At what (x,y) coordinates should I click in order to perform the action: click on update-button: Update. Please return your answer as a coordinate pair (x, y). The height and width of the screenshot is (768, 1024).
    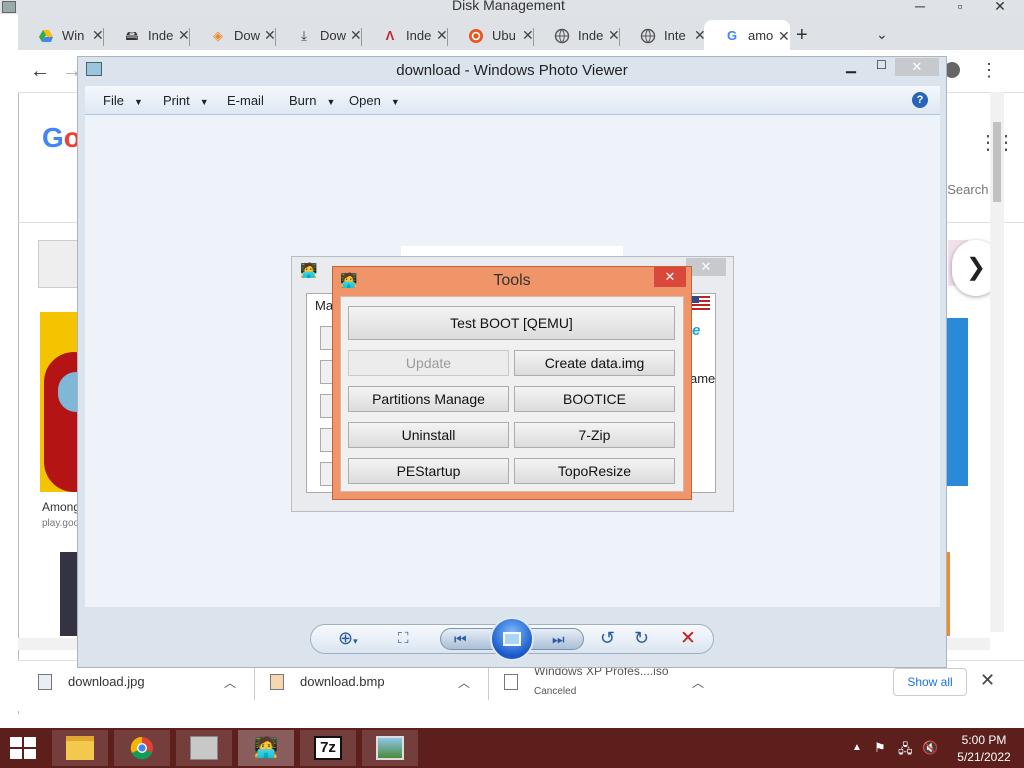
    Looking at the image, I should click on (428, 363).